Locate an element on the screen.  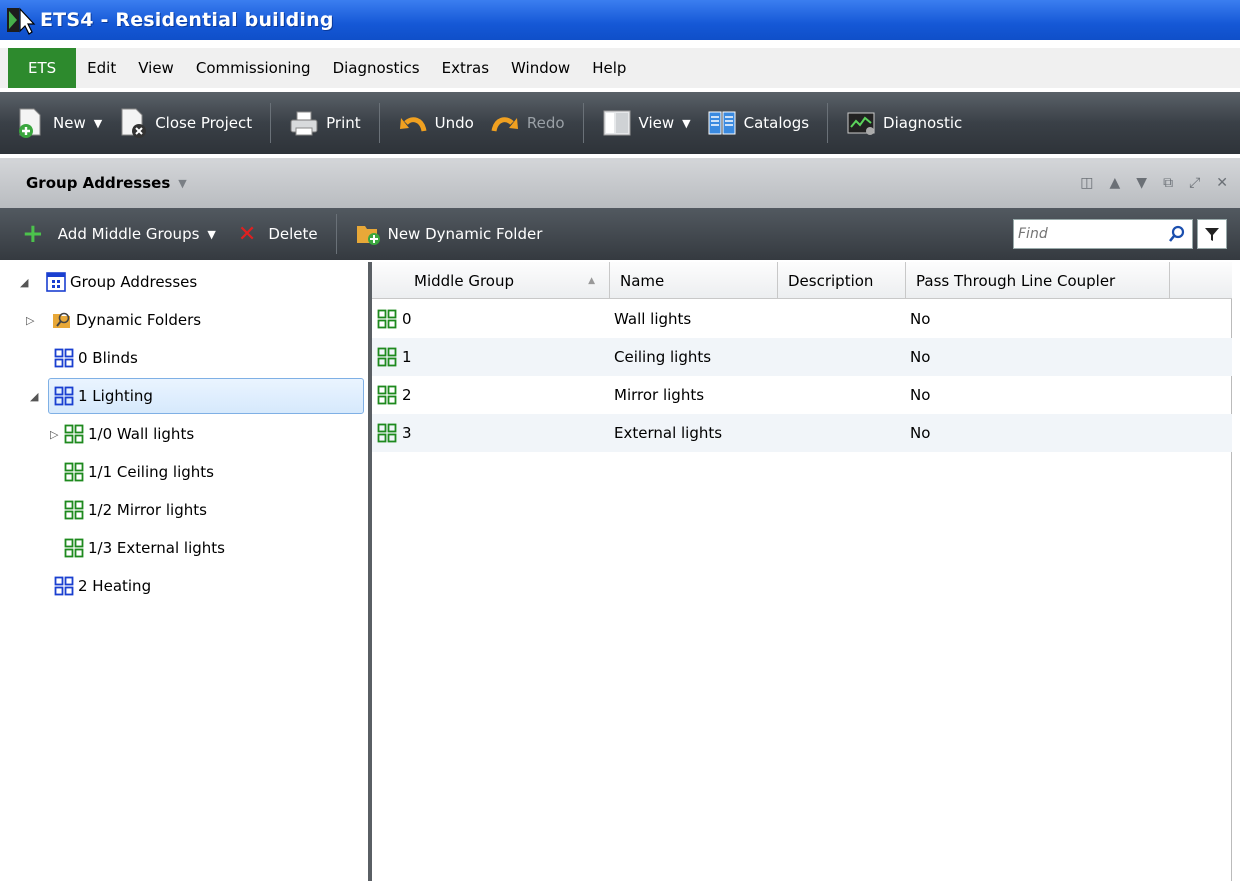
table-row: 1 Ceiling lights No is located at coordinates (802, 357).